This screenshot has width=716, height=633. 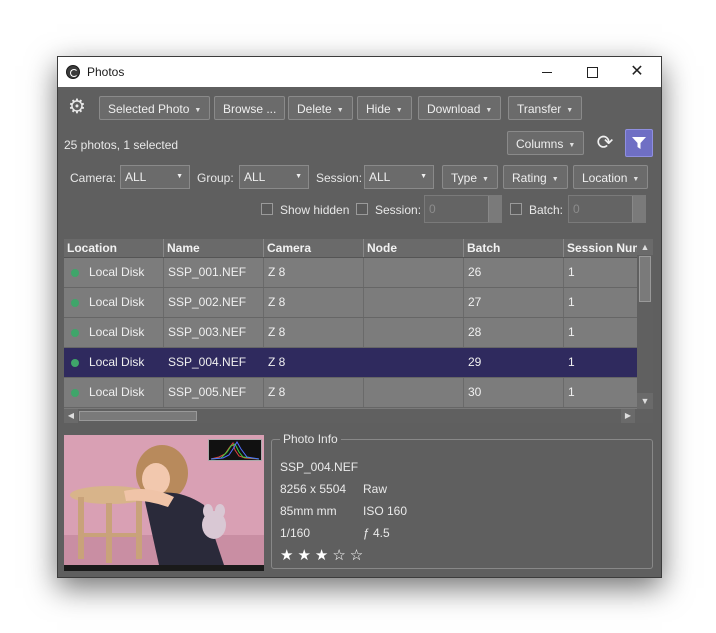 I want to click on scroll-up-icon: ▲, so click(x=645, y=247).